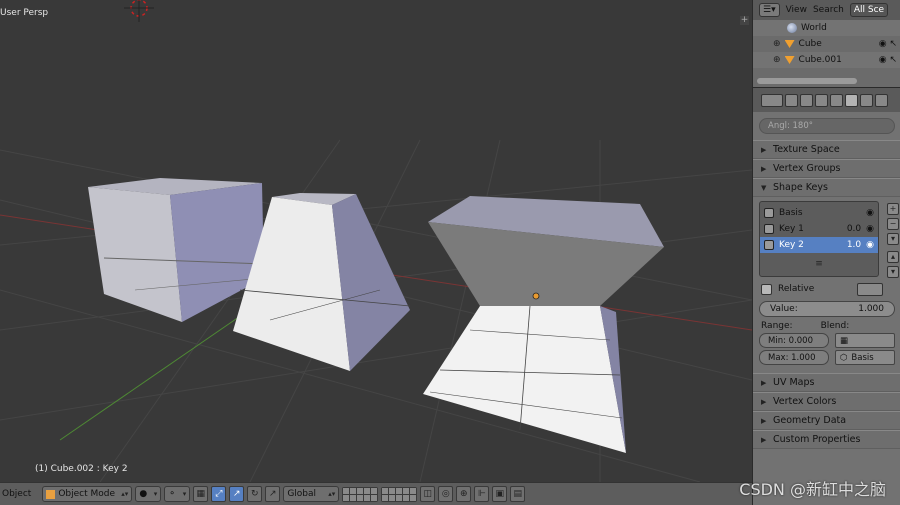 This screenshot has height=505, width=900. I want to click on angle-field: Angl: 180°, so click(827, 126).